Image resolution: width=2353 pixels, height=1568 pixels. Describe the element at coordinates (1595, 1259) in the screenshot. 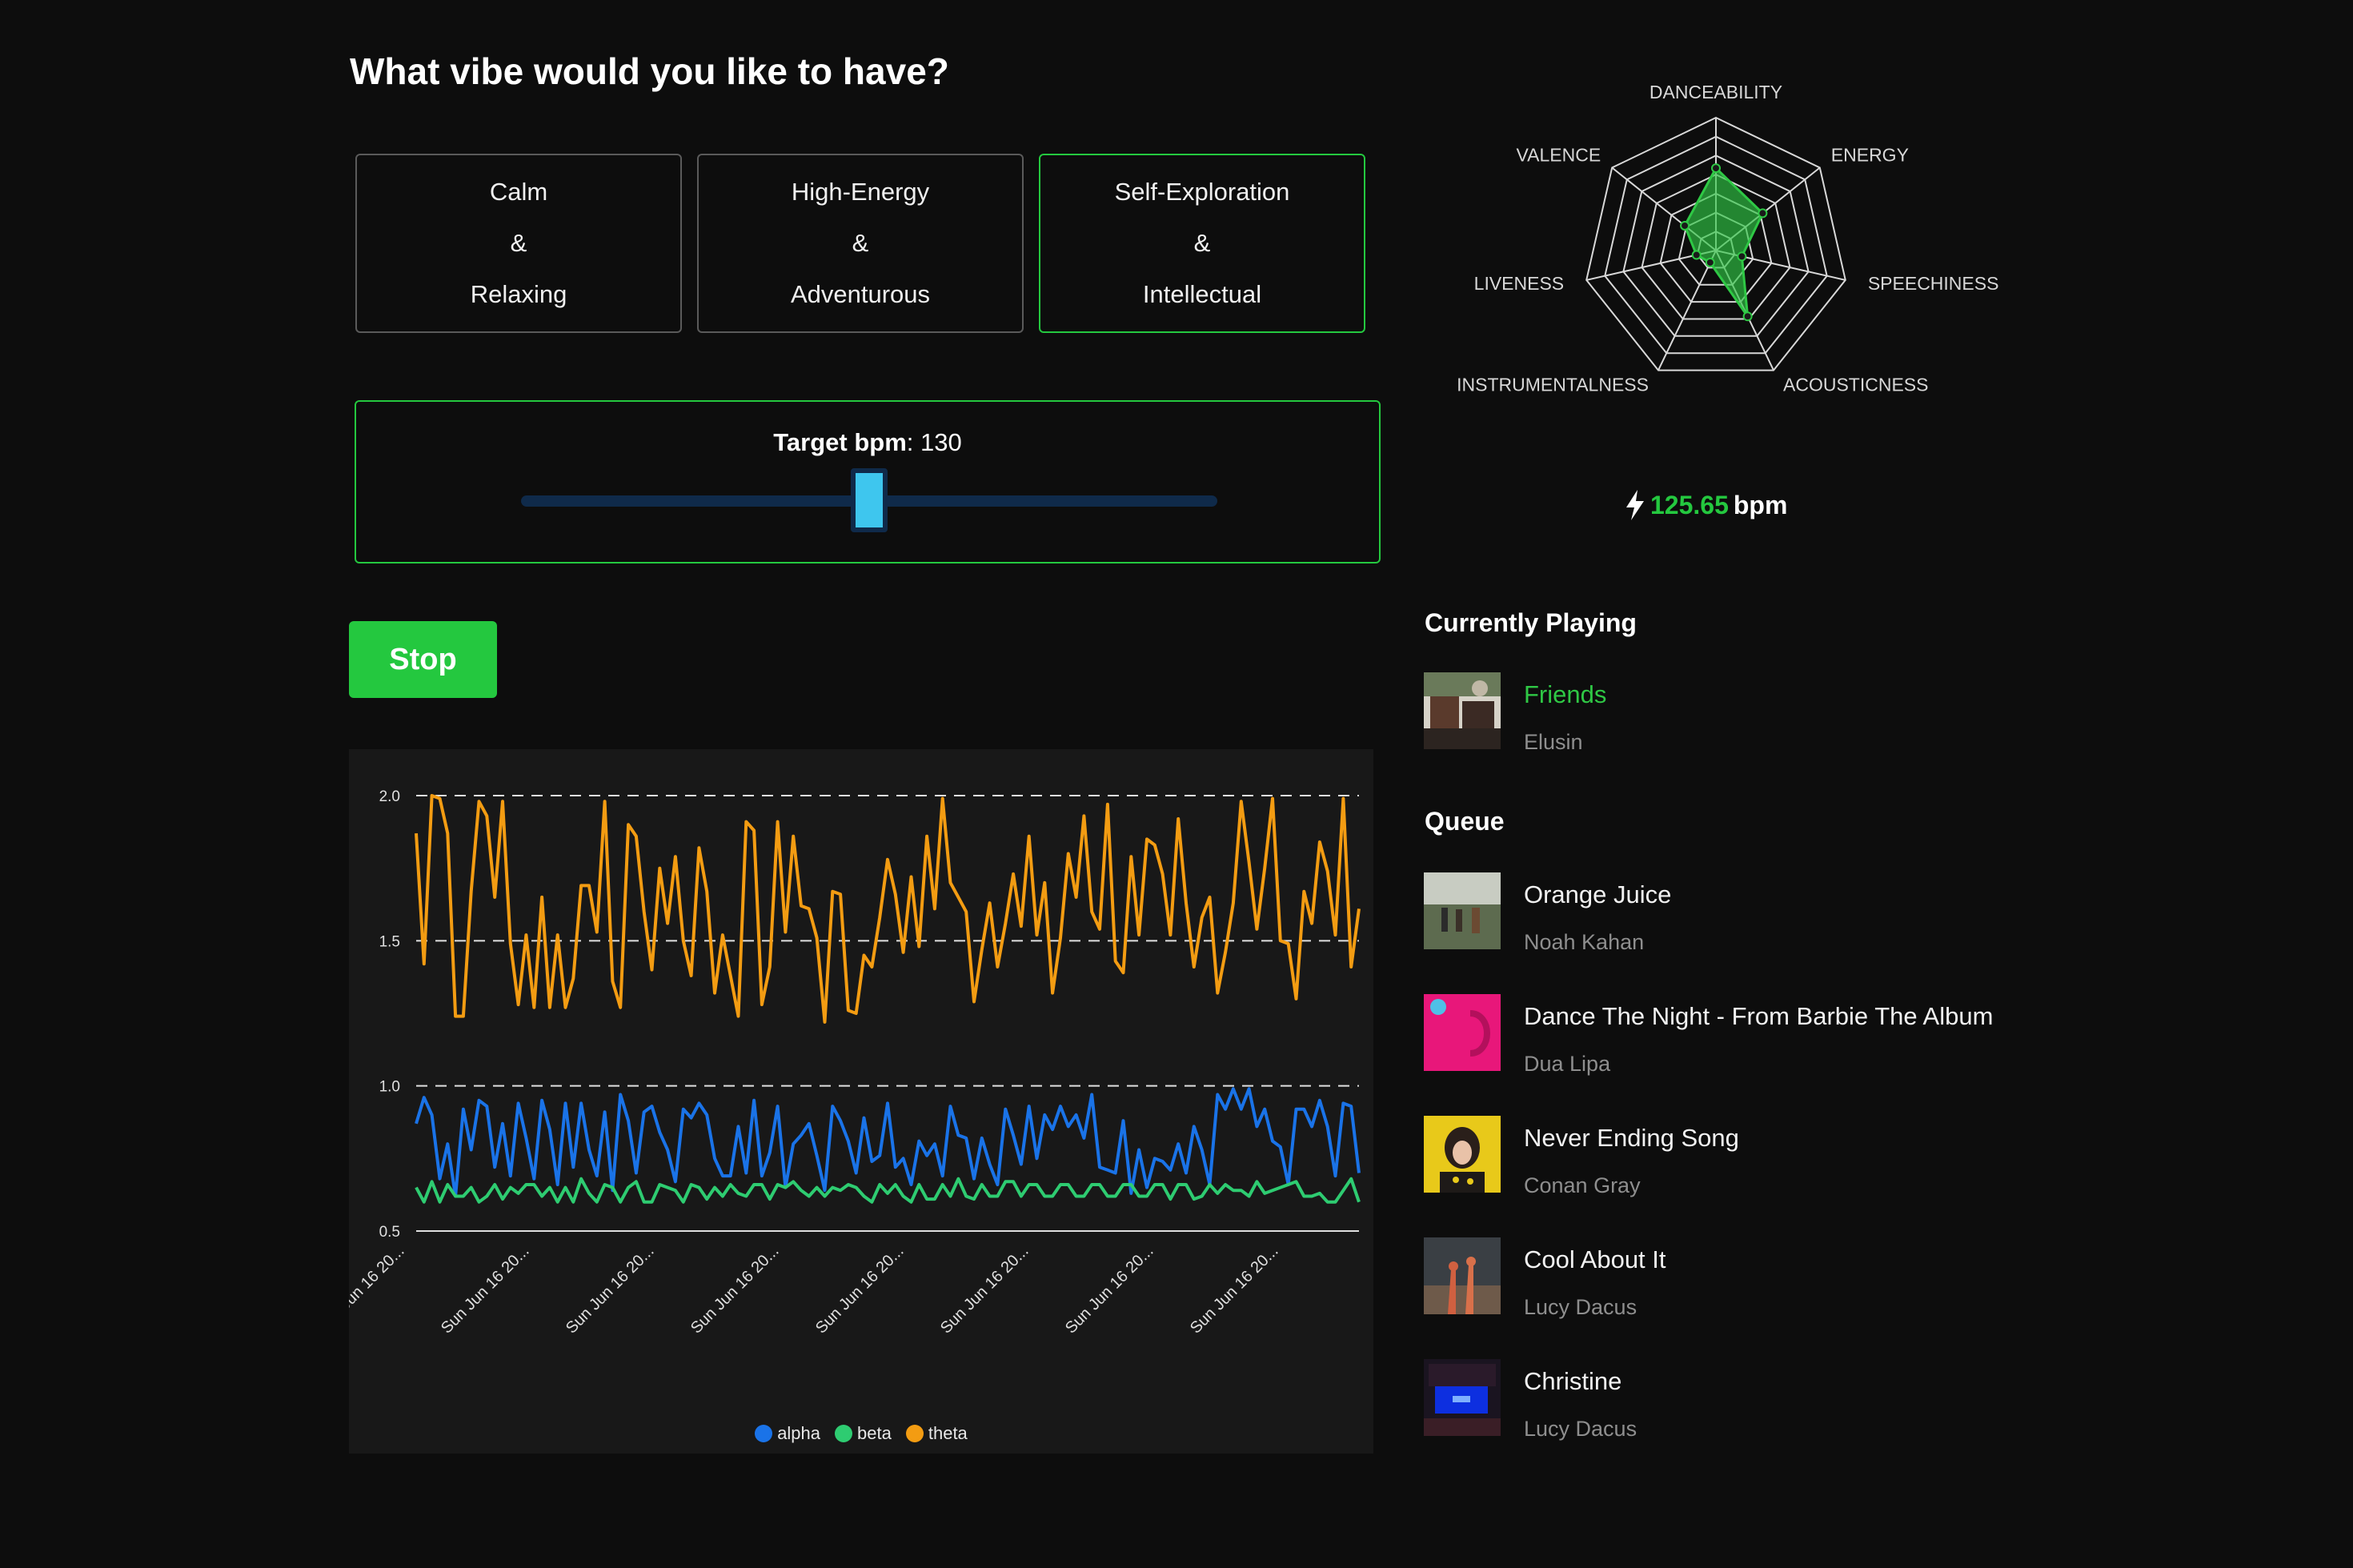

I see `track-title: Cool About It` at that location.